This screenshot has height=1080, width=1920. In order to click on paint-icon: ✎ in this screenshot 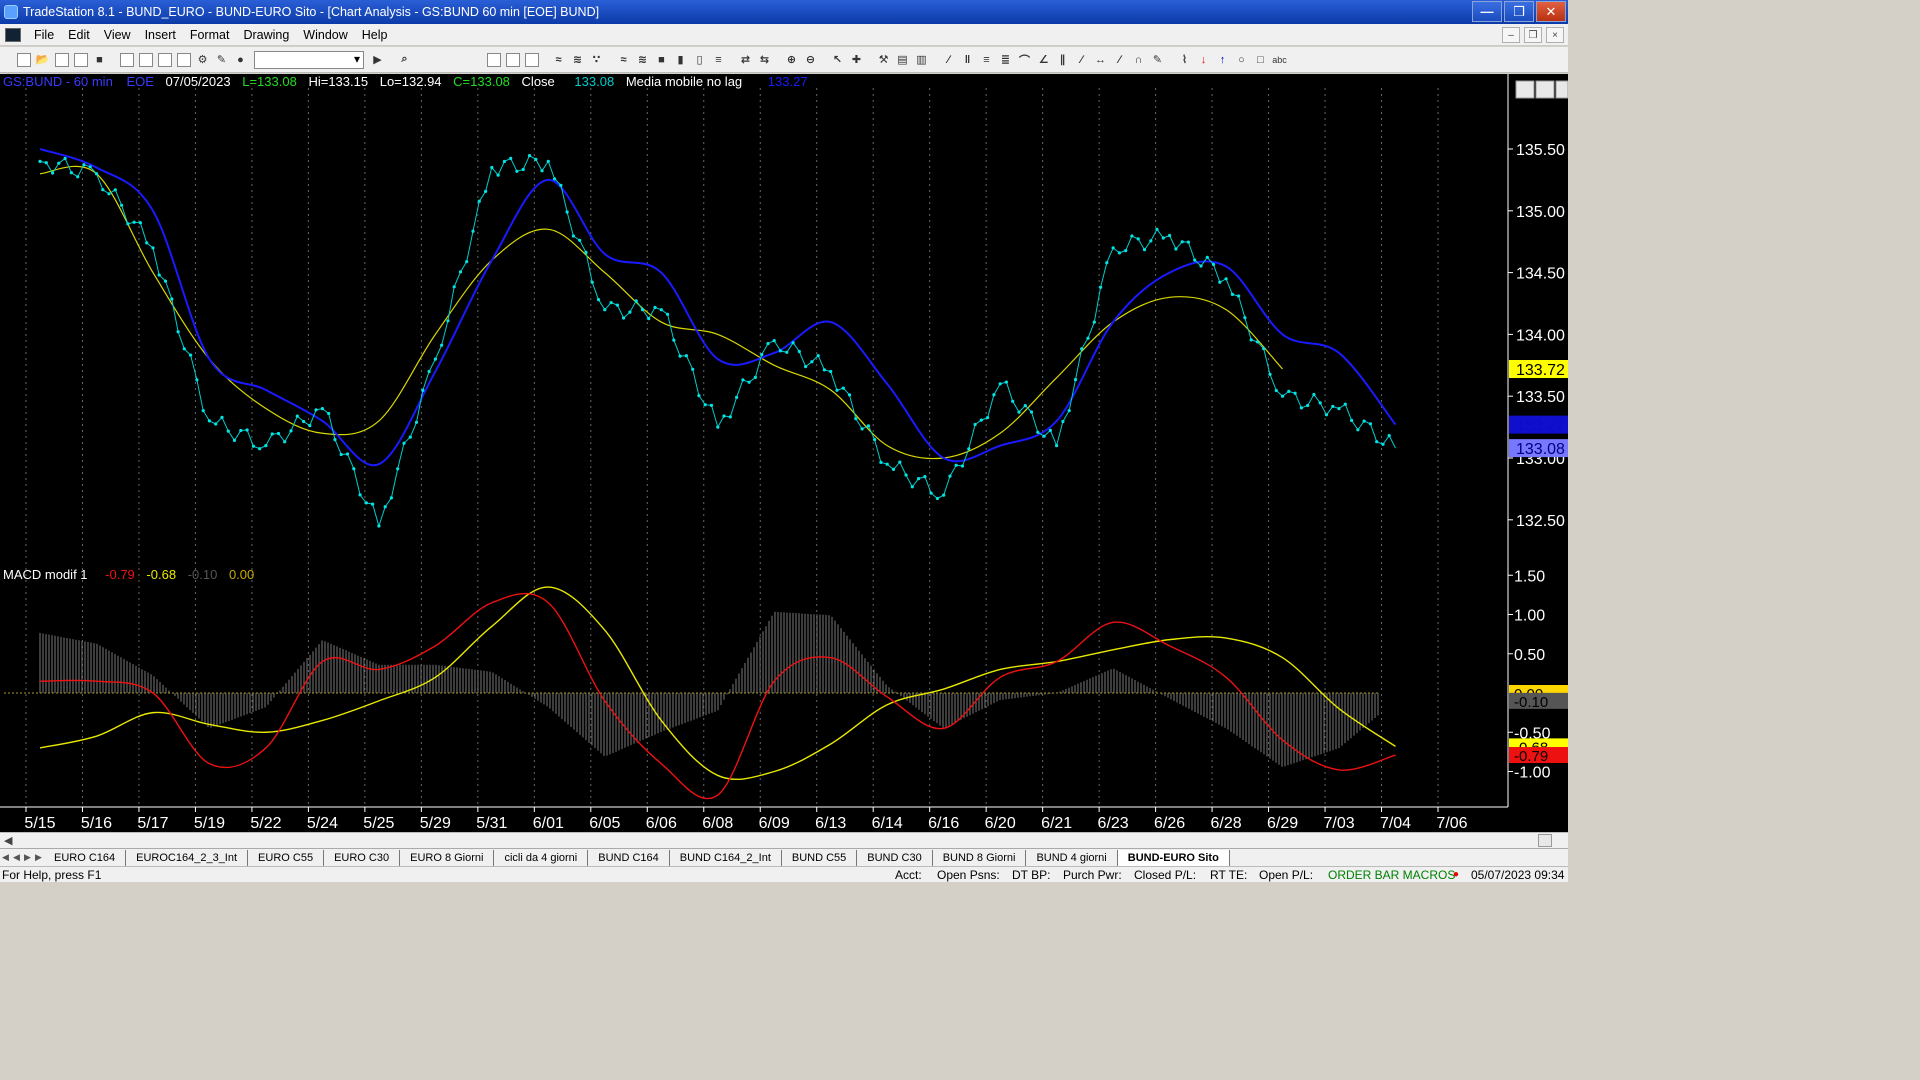, I will do `click(222, 60)`.